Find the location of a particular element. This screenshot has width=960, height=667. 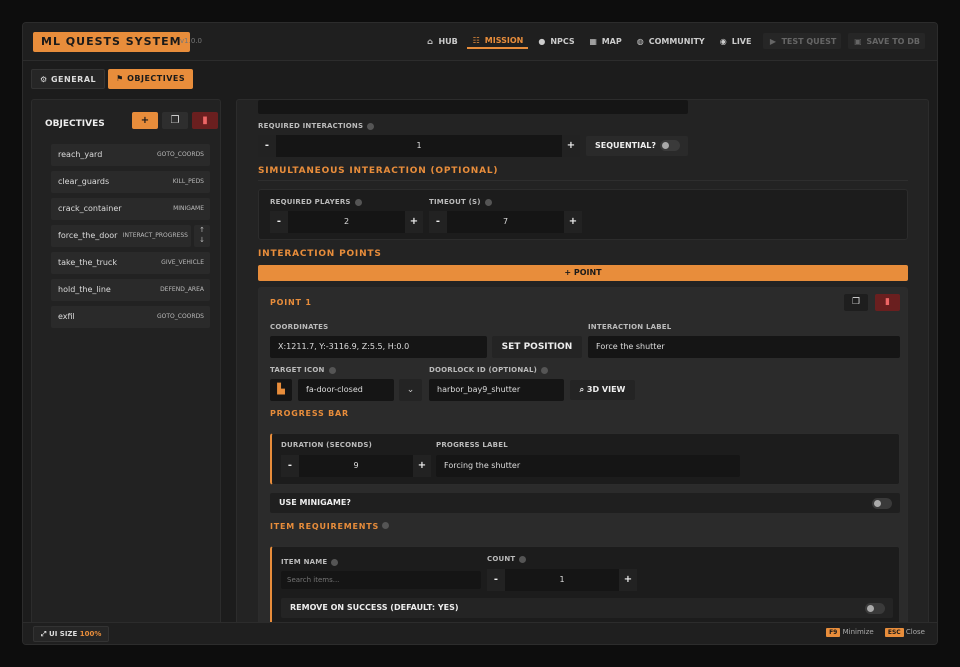

required-interactions-stepper: -1 + is located at coordinates (419, 146).